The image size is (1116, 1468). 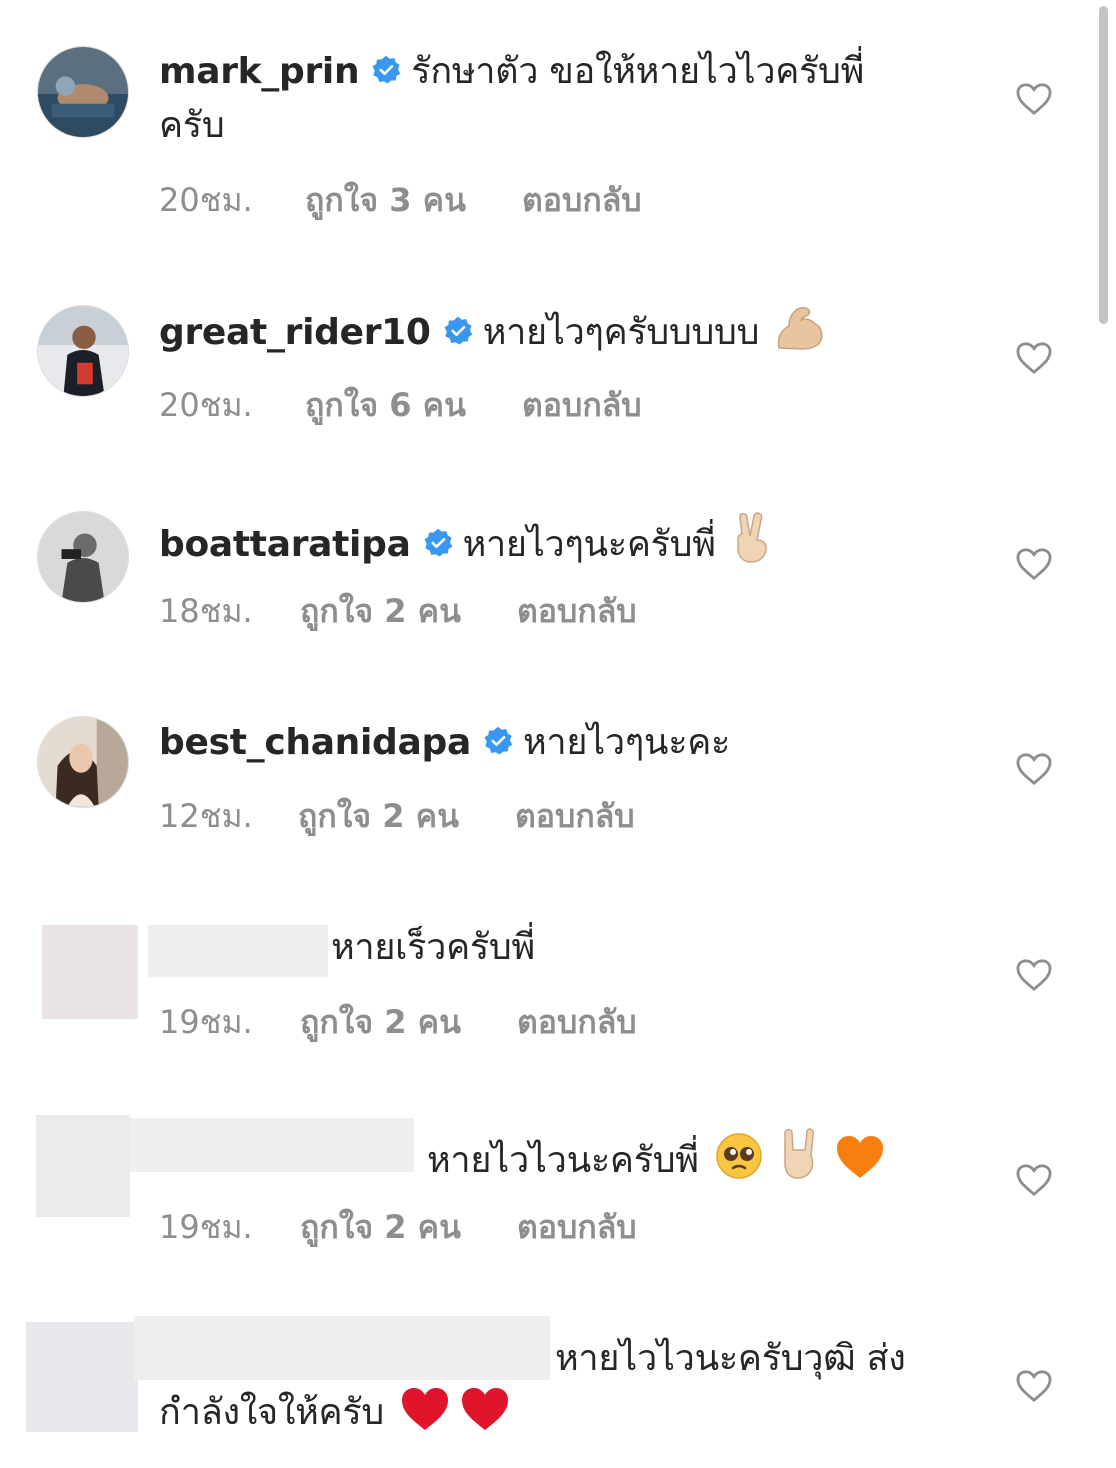 What do you see at coordinates (626, 742) in the screenshot?
I see `comment-text: หายไวๆนะคะ` at bounding box center [626, 742].